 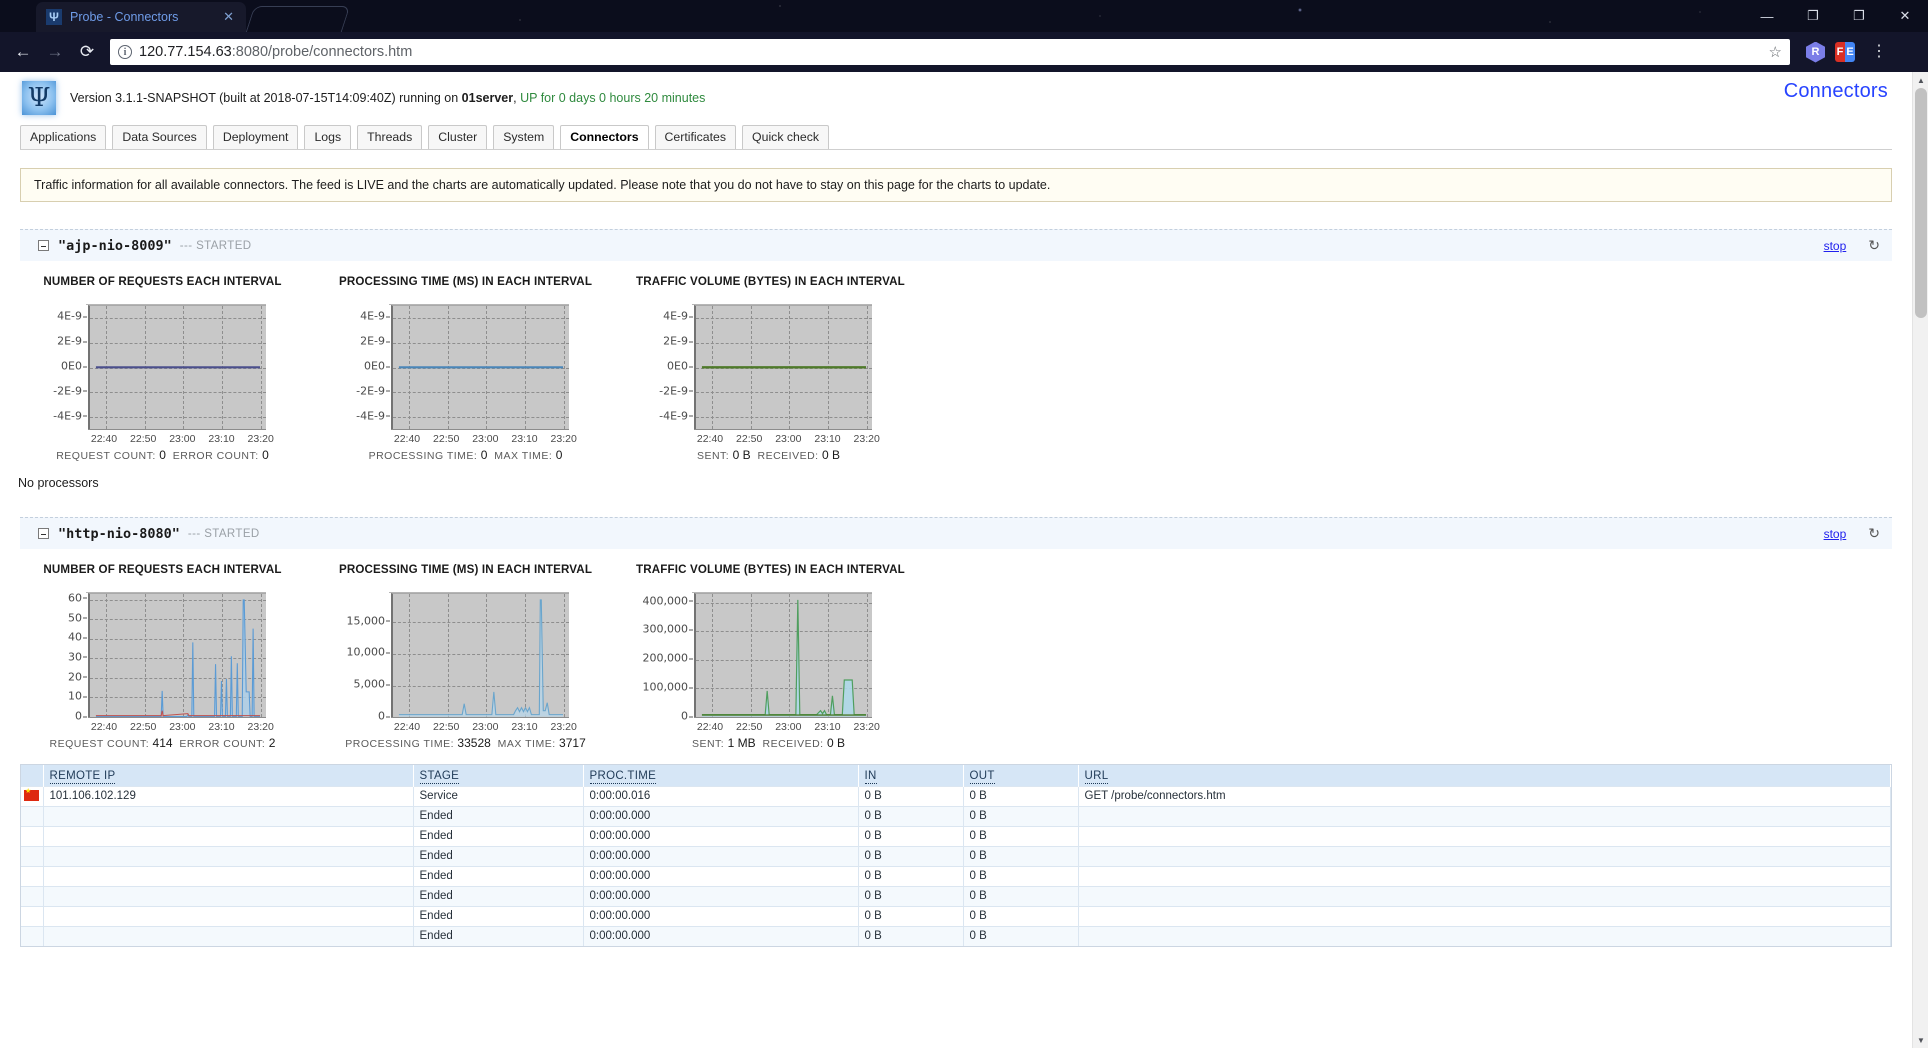 I want to click on tab-connectors: Connectors, so click(x=604, y=137).